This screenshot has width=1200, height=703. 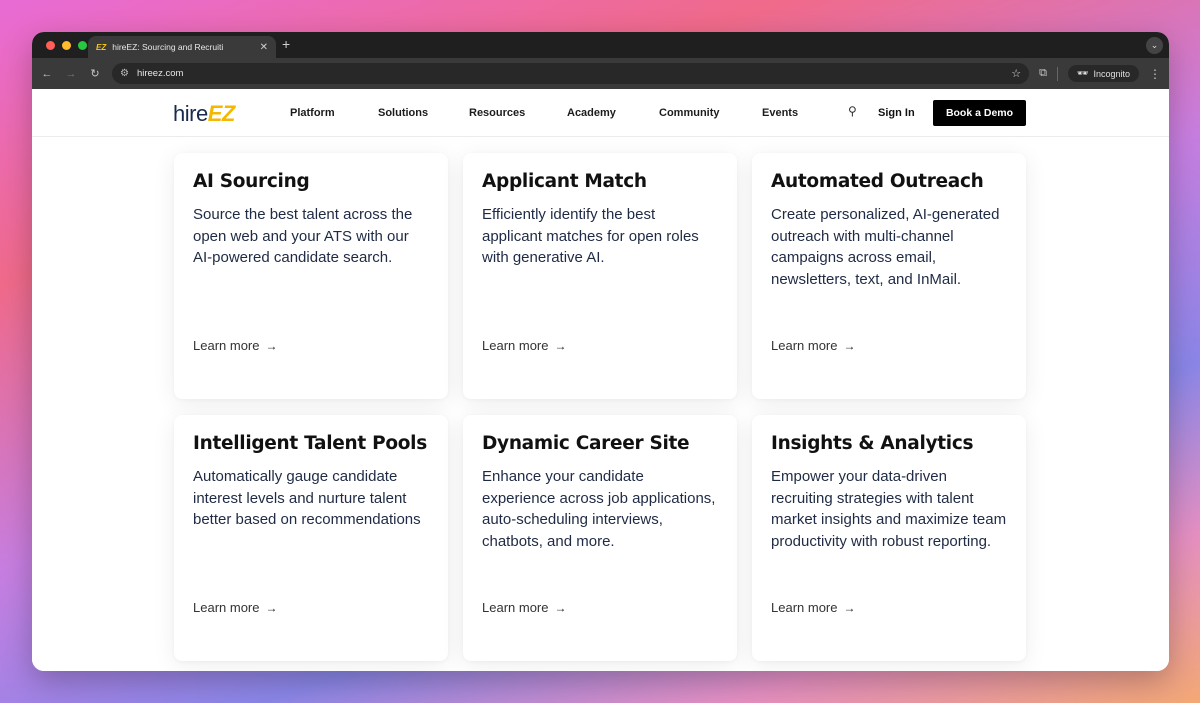 I want to click on hireez-logo: hireEZ, so click(x=204, y=114).